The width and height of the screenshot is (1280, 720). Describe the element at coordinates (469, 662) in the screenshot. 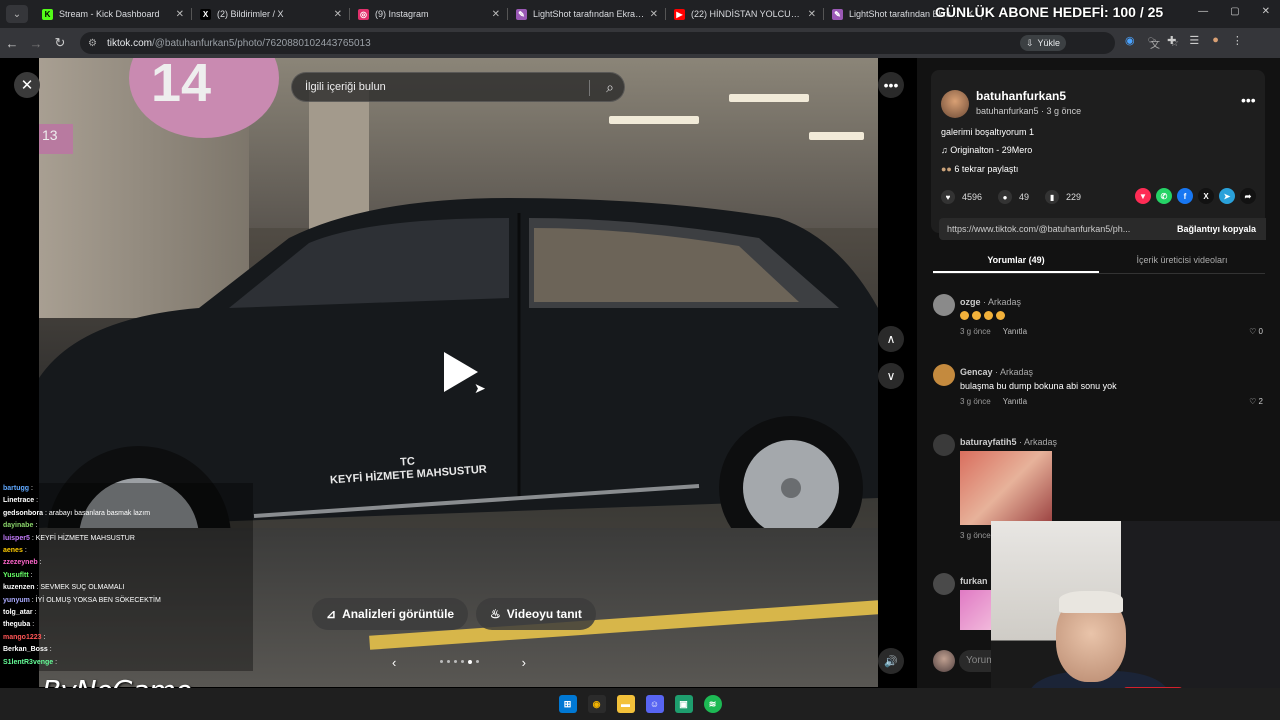

I see `pager-dot-active` at that location.